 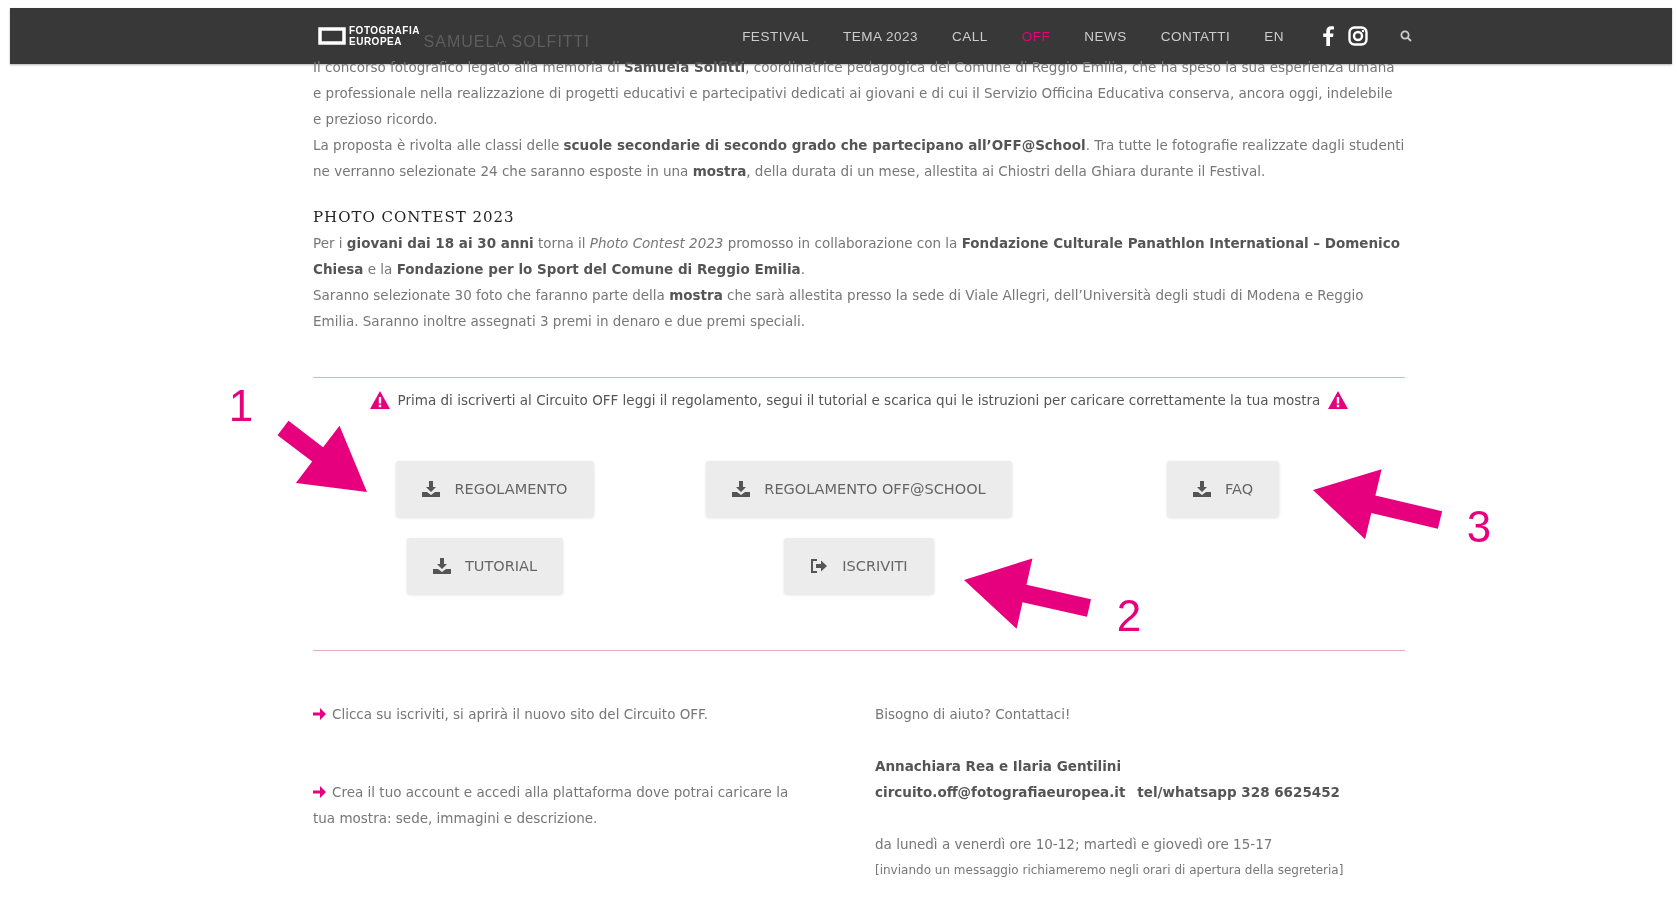 What do you see at coordinates (1479, 527) in the screenshot?
I see `annotation-number: 3` at bounding box center [1479, 527].